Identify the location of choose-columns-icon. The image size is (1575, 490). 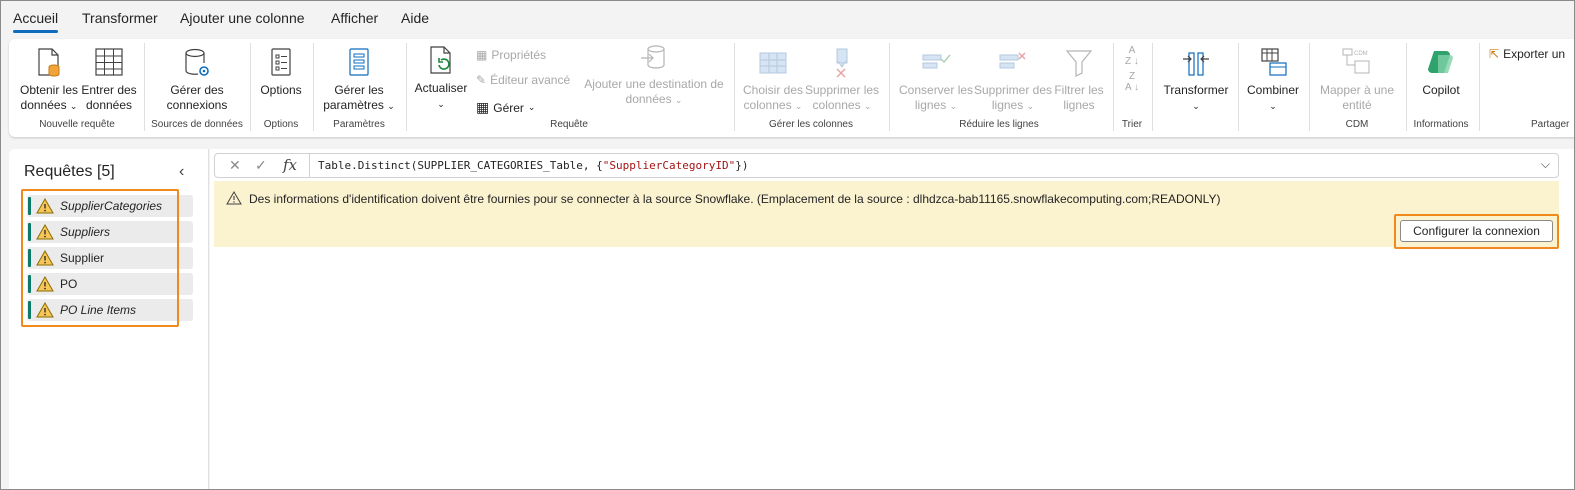
(773, 63).